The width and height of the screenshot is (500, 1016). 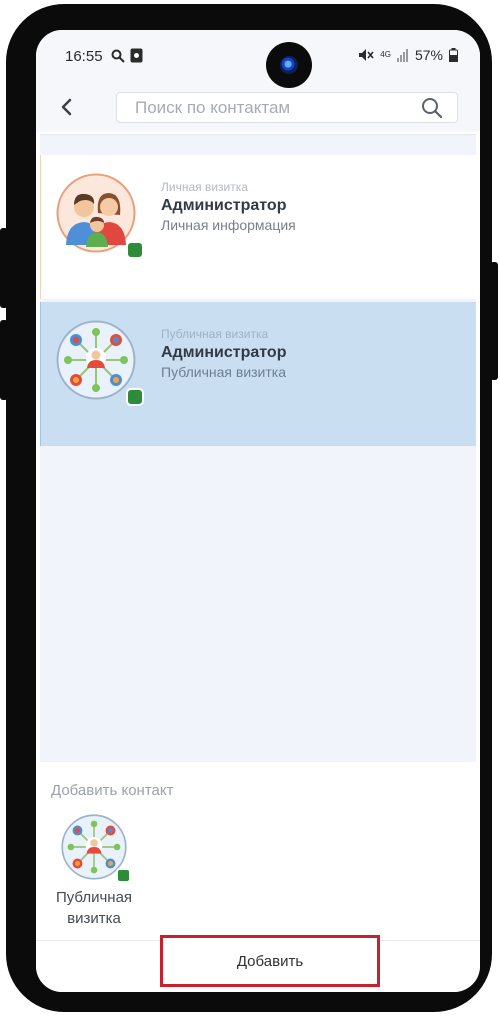 What do you see at coordinates (4, 268) in the screenshot?
I see `volume-button` at bounding box center [4, 268].